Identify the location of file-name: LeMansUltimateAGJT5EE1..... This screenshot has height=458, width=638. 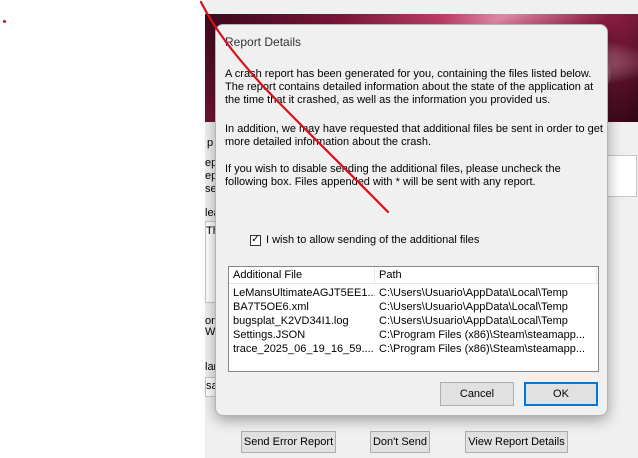
(304, 293).